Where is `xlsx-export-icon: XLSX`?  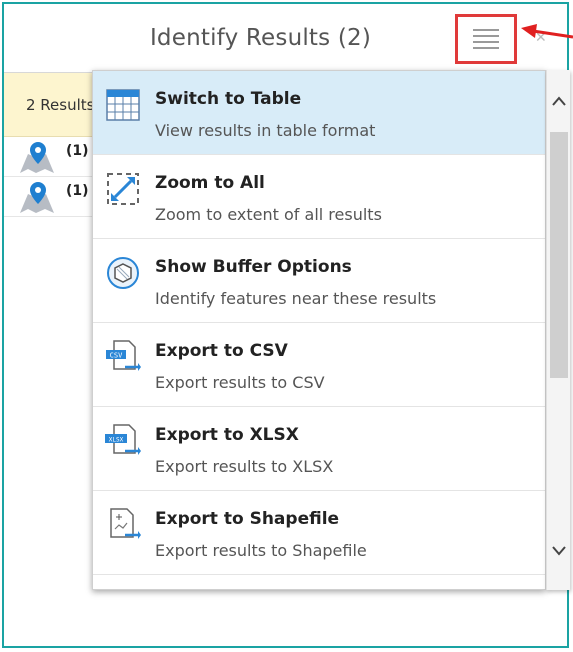 xlsx-export-icon: XLSX is located at coordinates (123, 439).